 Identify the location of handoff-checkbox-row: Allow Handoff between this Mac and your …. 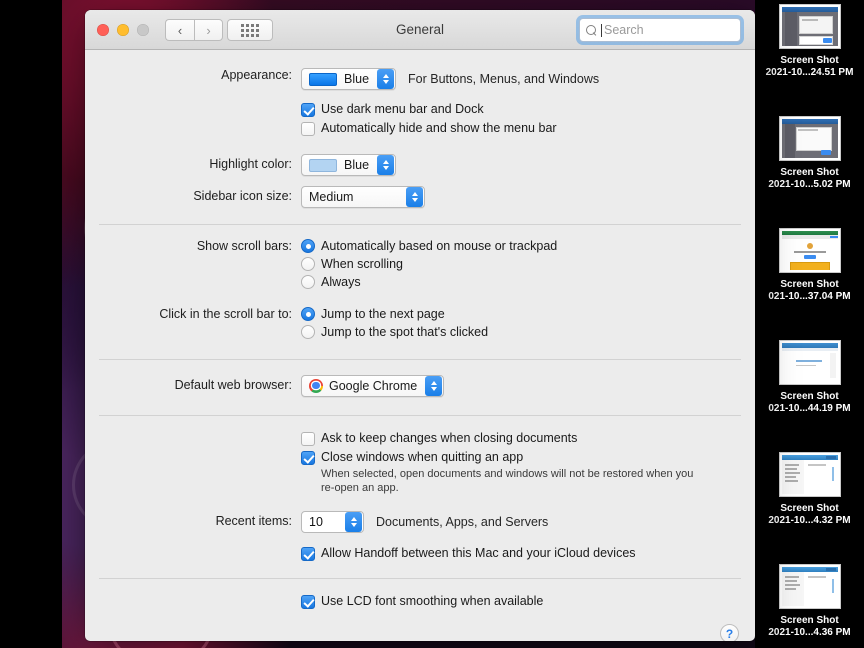
(528, 553).